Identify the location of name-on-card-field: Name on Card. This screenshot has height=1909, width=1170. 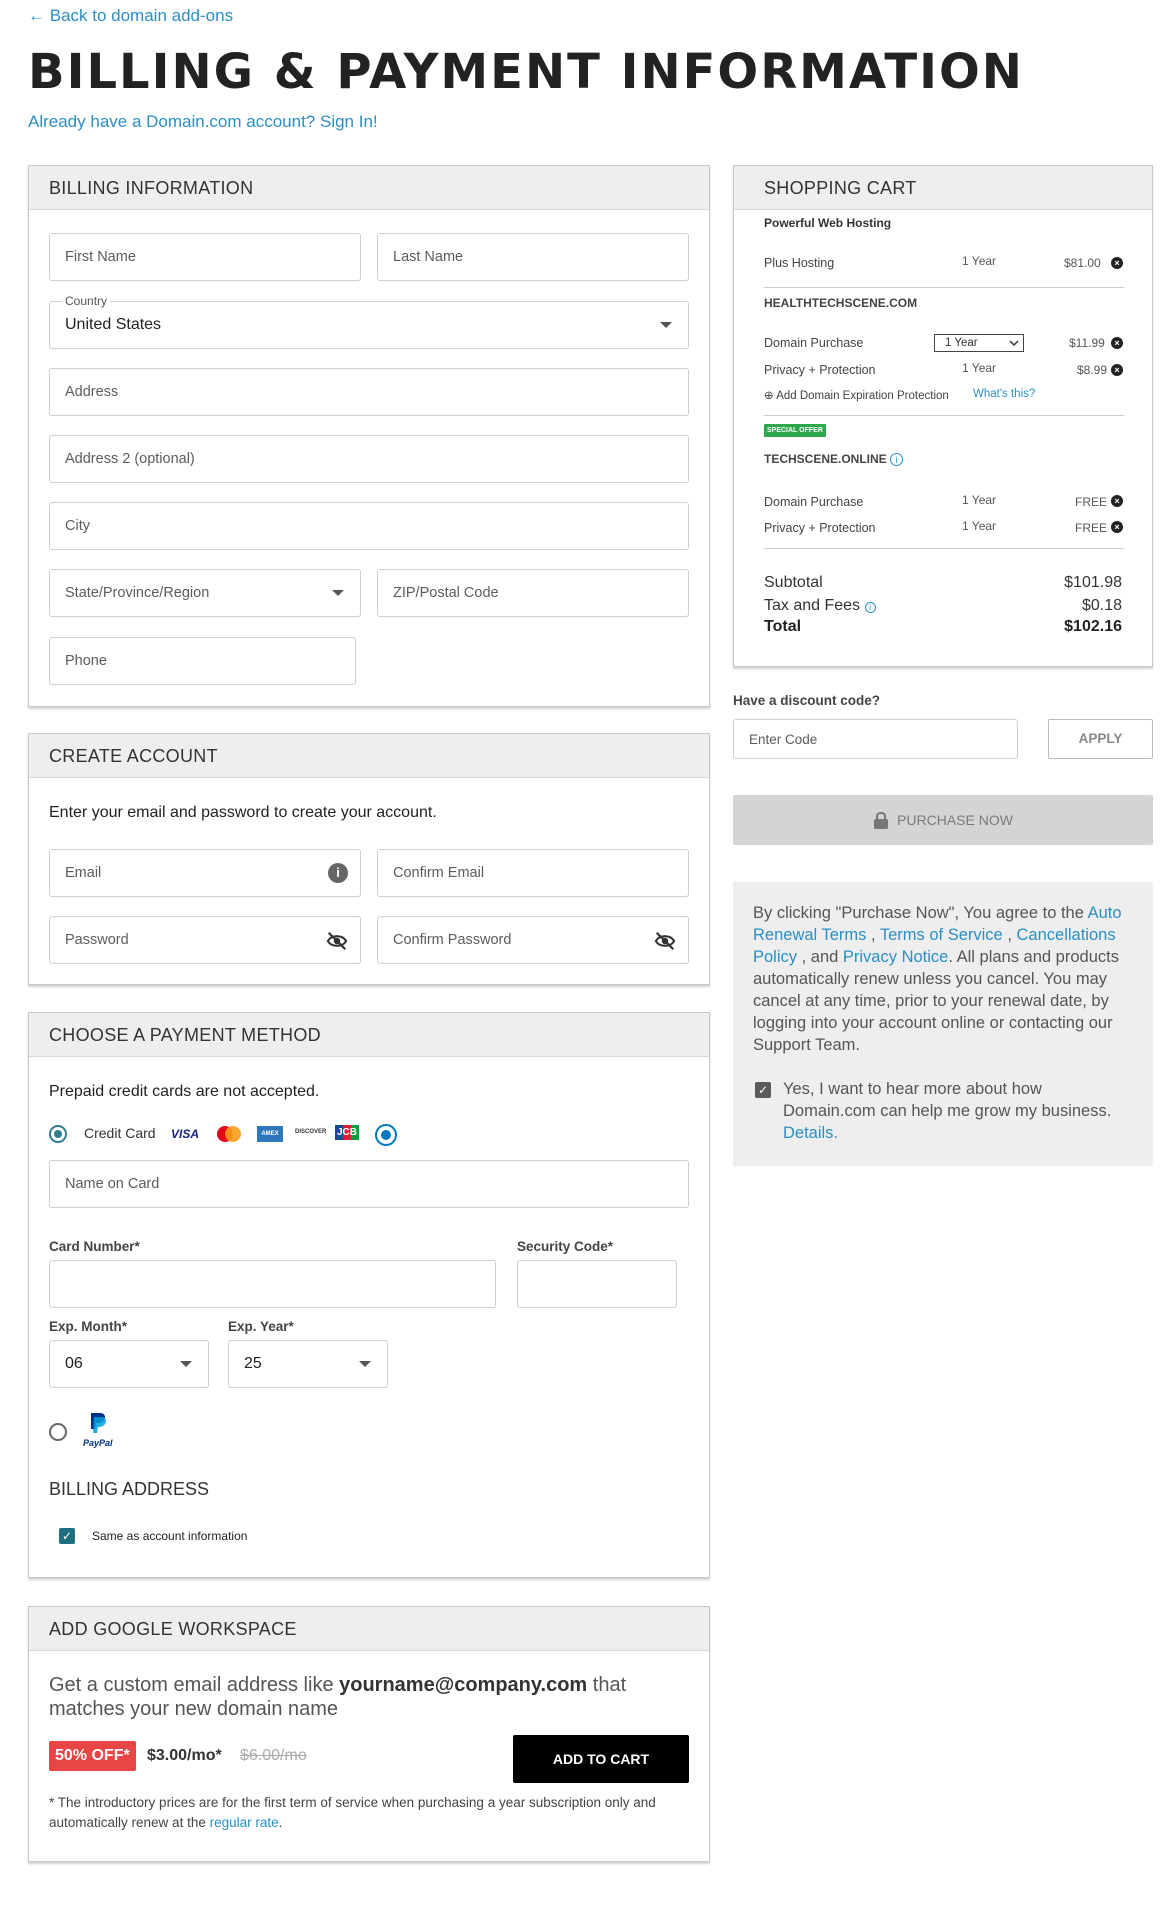
(369, 1184).